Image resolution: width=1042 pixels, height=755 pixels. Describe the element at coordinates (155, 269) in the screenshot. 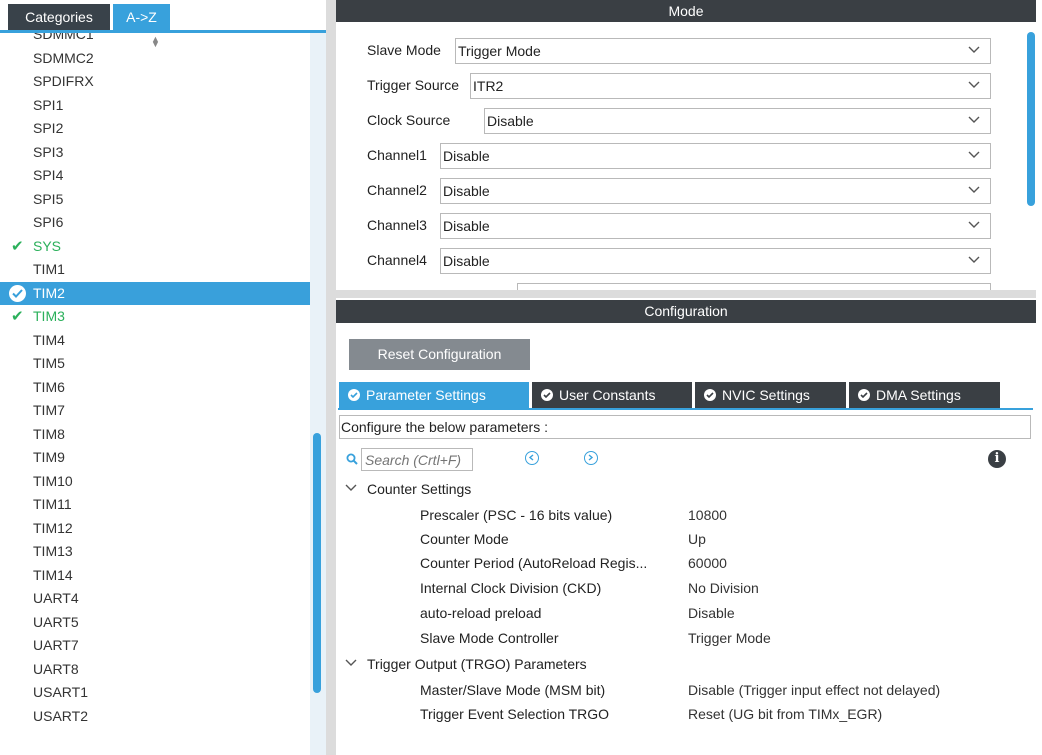

I see `list-item: TIM1` at that location.